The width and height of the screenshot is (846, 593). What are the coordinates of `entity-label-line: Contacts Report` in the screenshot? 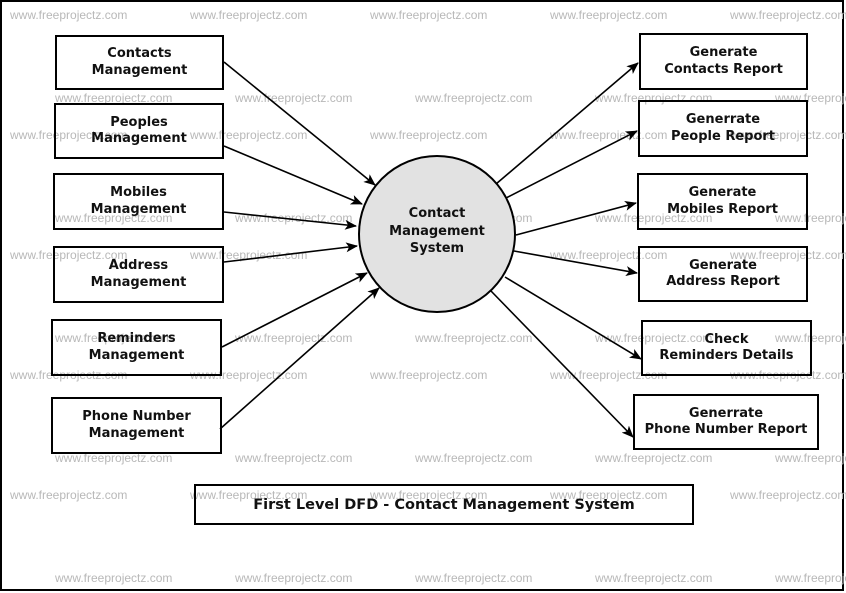 It's located at (723, 69).